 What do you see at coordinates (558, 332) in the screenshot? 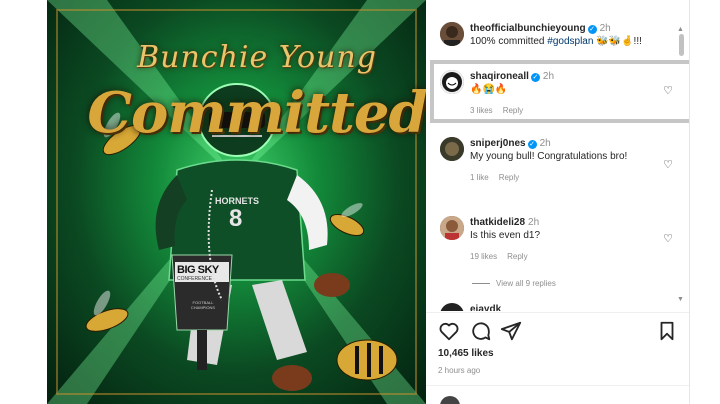
I see `post-action-bar` at bounding box center [558, 332].